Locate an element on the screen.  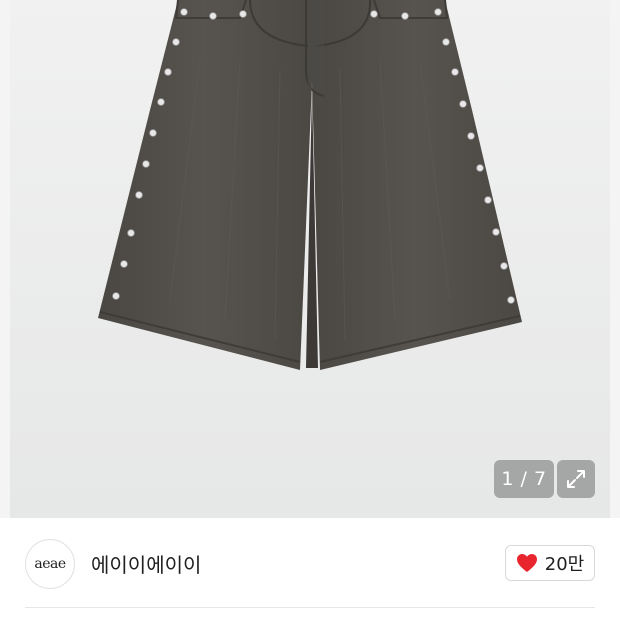
like-button: 20만 is located at coordinates (550, 563).